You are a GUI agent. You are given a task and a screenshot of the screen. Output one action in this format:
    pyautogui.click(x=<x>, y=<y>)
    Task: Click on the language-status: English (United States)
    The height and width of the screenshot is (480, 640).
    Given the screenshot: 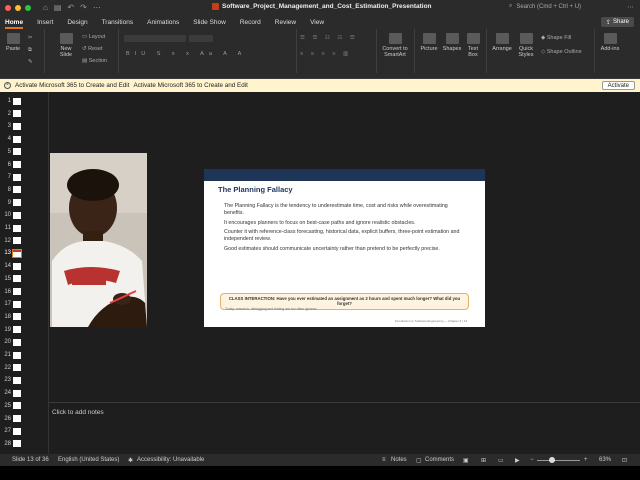 What is the action you would take?
    pyautogui.click(x=88, y=460)
    